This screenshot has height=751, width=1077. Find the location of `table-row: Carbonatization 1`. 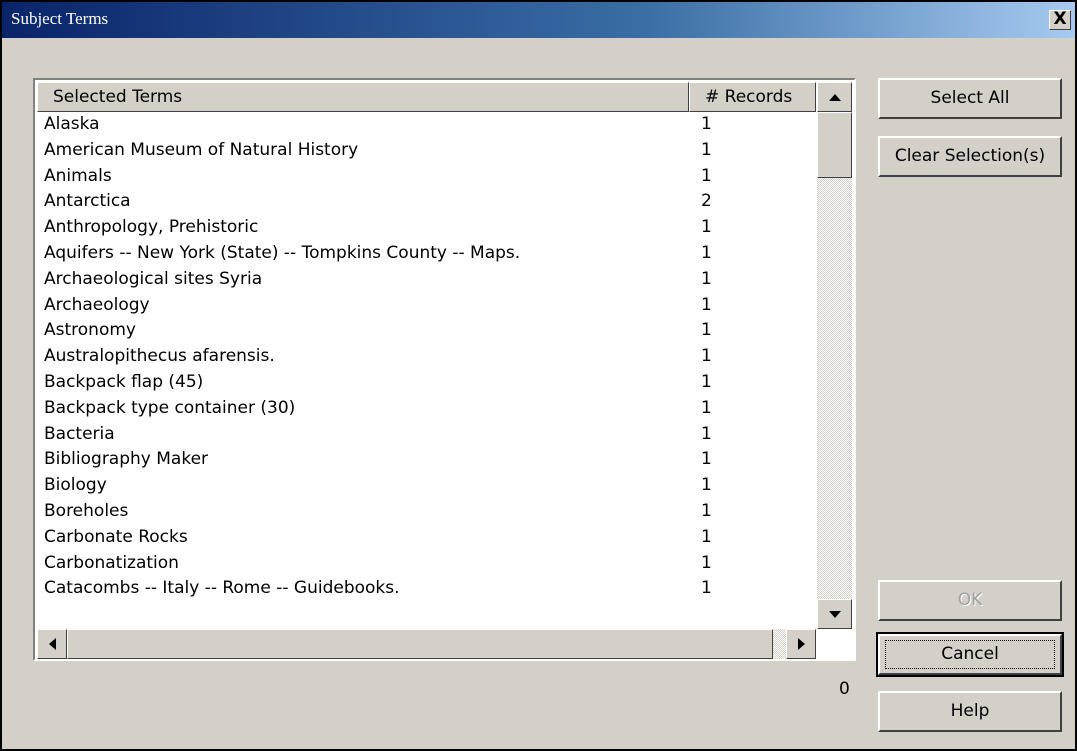

table-row: Carbonatization 1 is located at coordinates (426, 564).